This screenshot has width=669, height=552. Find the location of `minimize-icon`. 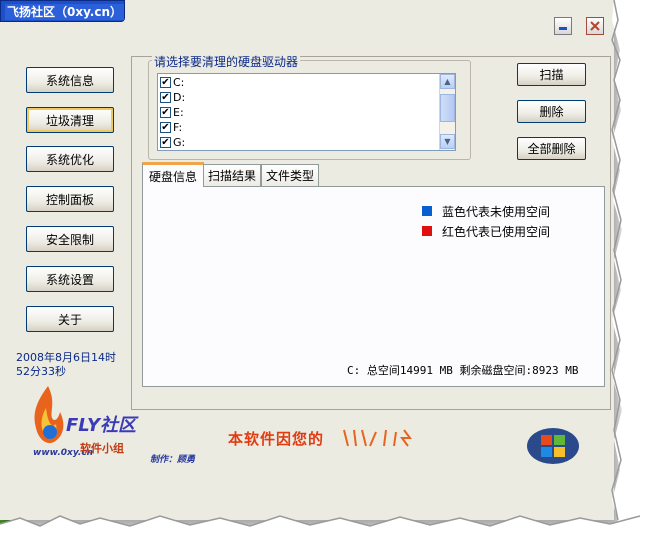

minimize-icon is located at coordinates (563, 28).